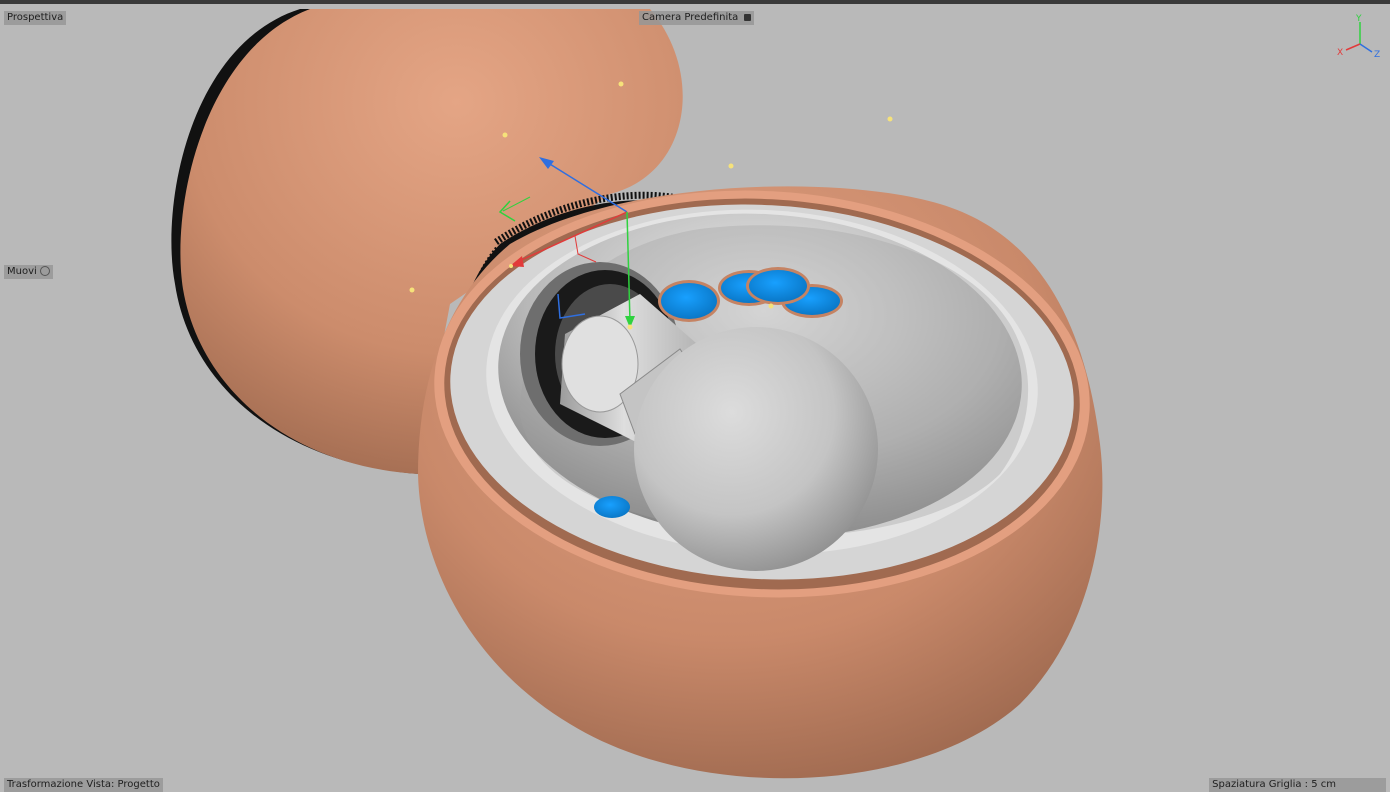  What do you see at coordinates (1359, 19) in the screenshot?
I see `y-axis-label: Y` at bounding box center [1359, 19].